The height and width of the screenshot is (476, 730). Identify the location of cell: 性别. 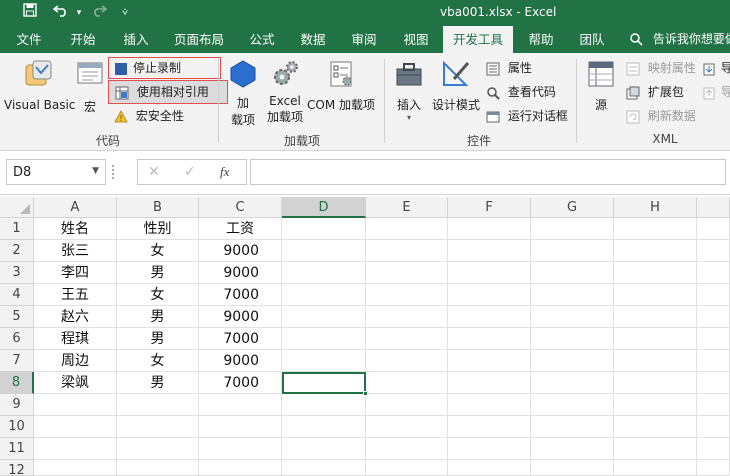
(158, 229).